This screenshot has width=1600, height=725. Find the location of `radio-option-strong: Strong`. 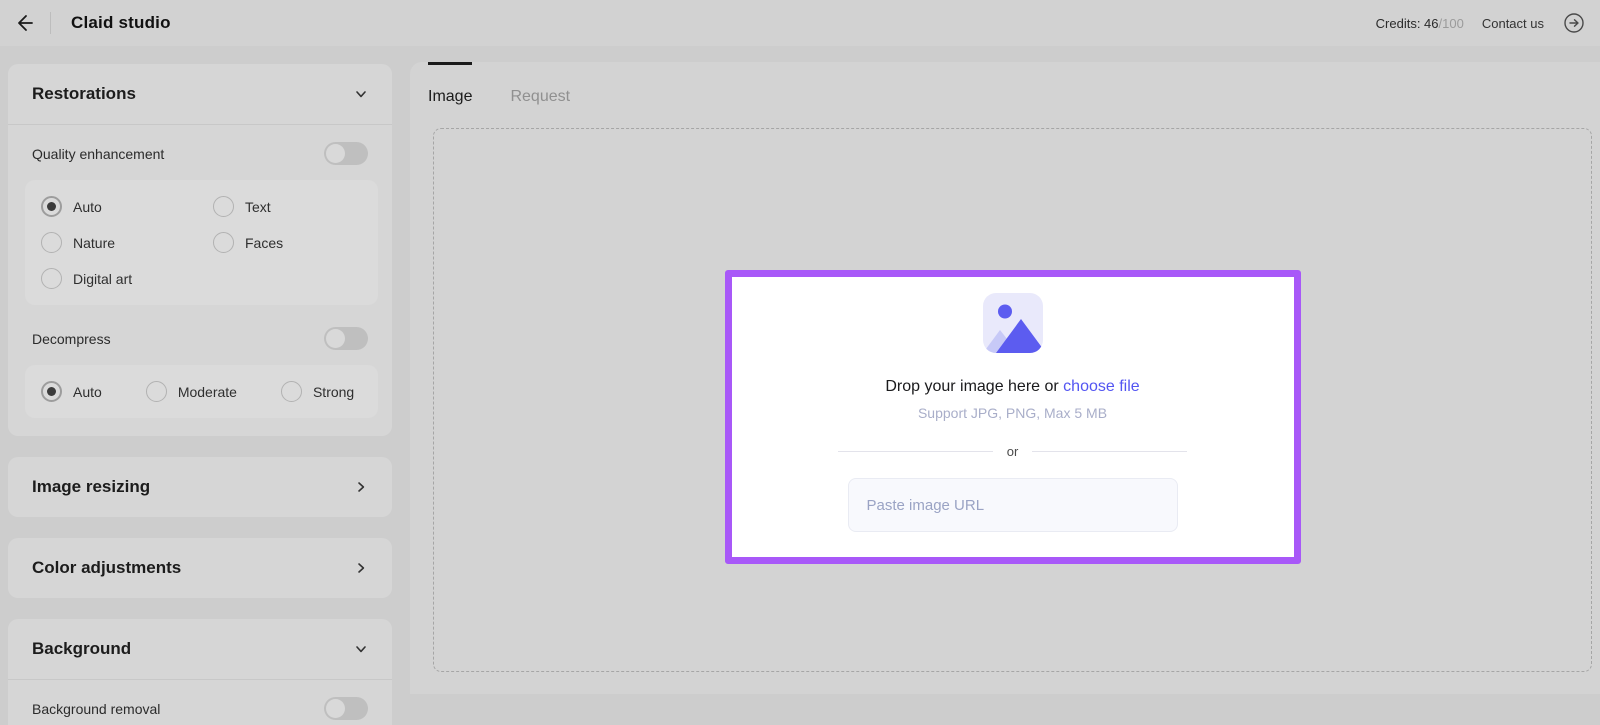

radio-option-strong: Strong is located at coordinates (317, 391).